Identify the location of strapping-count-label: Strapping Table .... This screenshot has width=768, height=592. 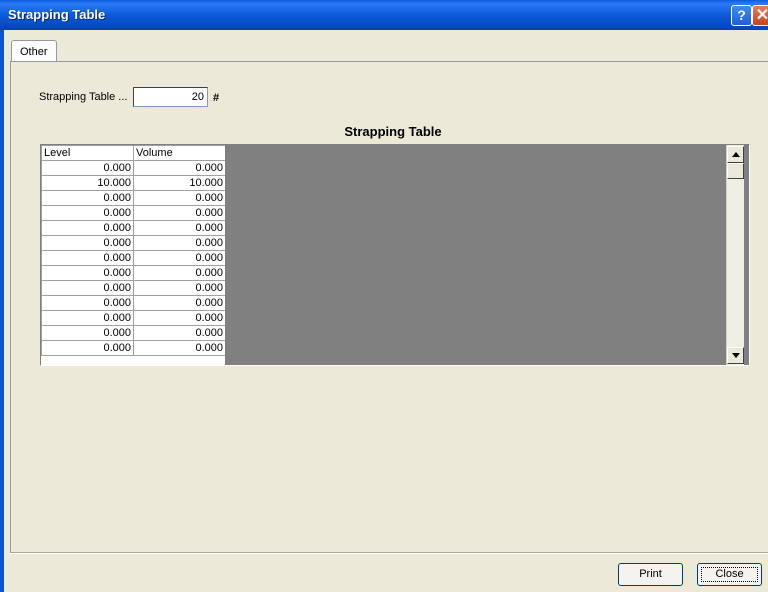
(83, 97).